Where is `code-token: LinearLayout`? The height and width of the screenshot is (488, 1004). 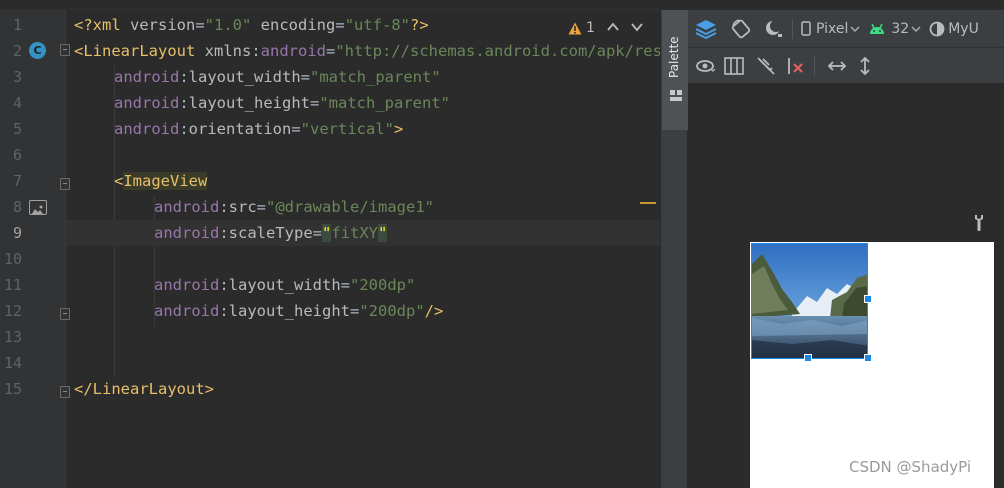
code-token: LinearLayout is located at coordinates (139, 51).